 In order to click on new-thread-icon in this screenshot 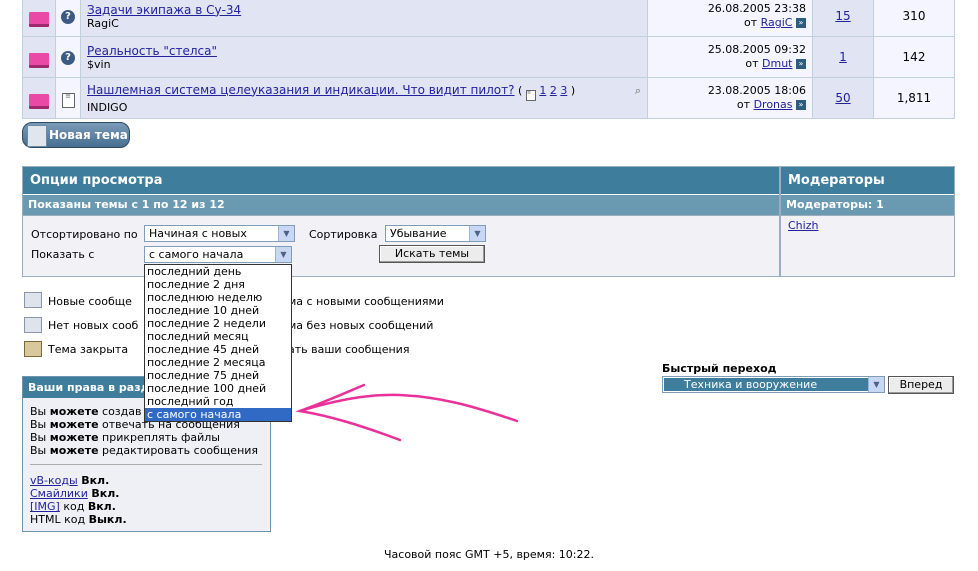, I will do `click(37, 136)`.